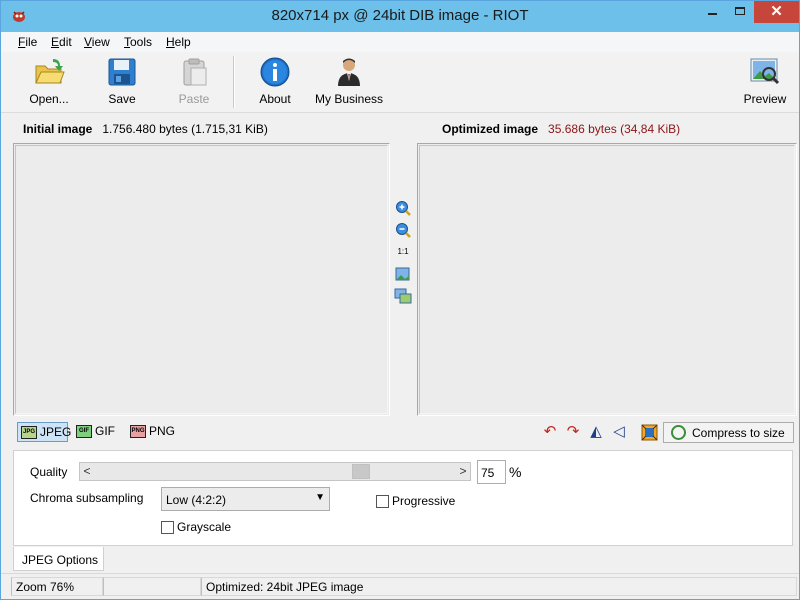 Image resolution: width=800 pixels, height=600 pixels. Describe the element at coordinates (87, 498) in the screenshot. I see `chroma-subsampling-label: Chroma subsampling` at that location.